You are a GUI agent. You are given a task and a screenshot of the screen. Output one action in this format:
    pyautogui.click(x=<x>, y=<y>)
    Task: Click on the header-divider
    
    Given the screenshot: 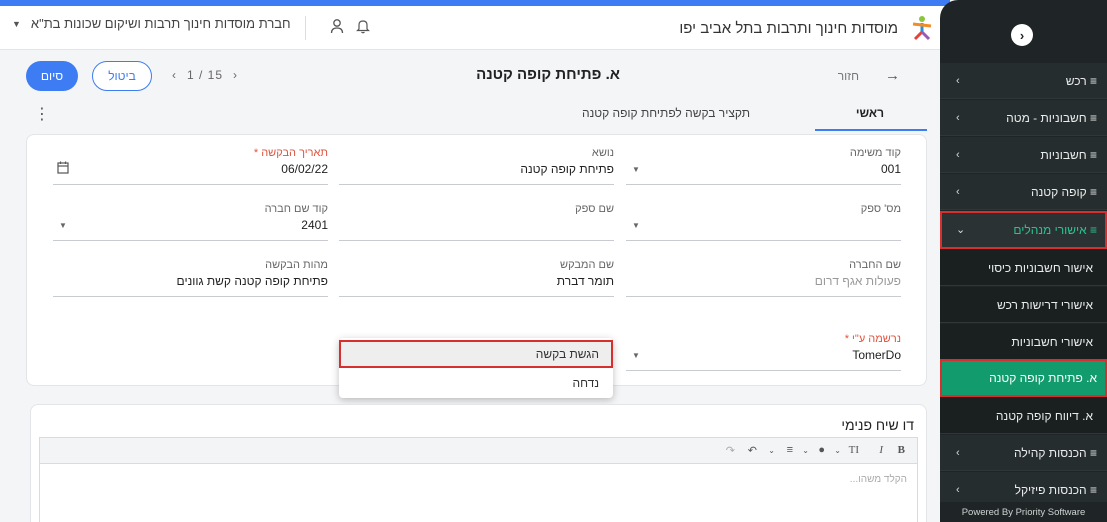 What is the action you would take?
    pyautogui.click(x=305, y=28)
    